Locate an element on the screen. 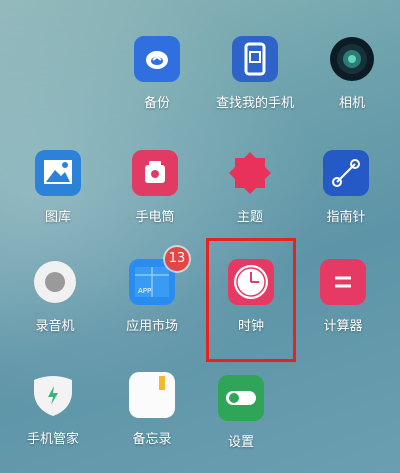 The width and height of the screenshot is (400, 473). clock-highlight-box is located at coordinates (251, 300).